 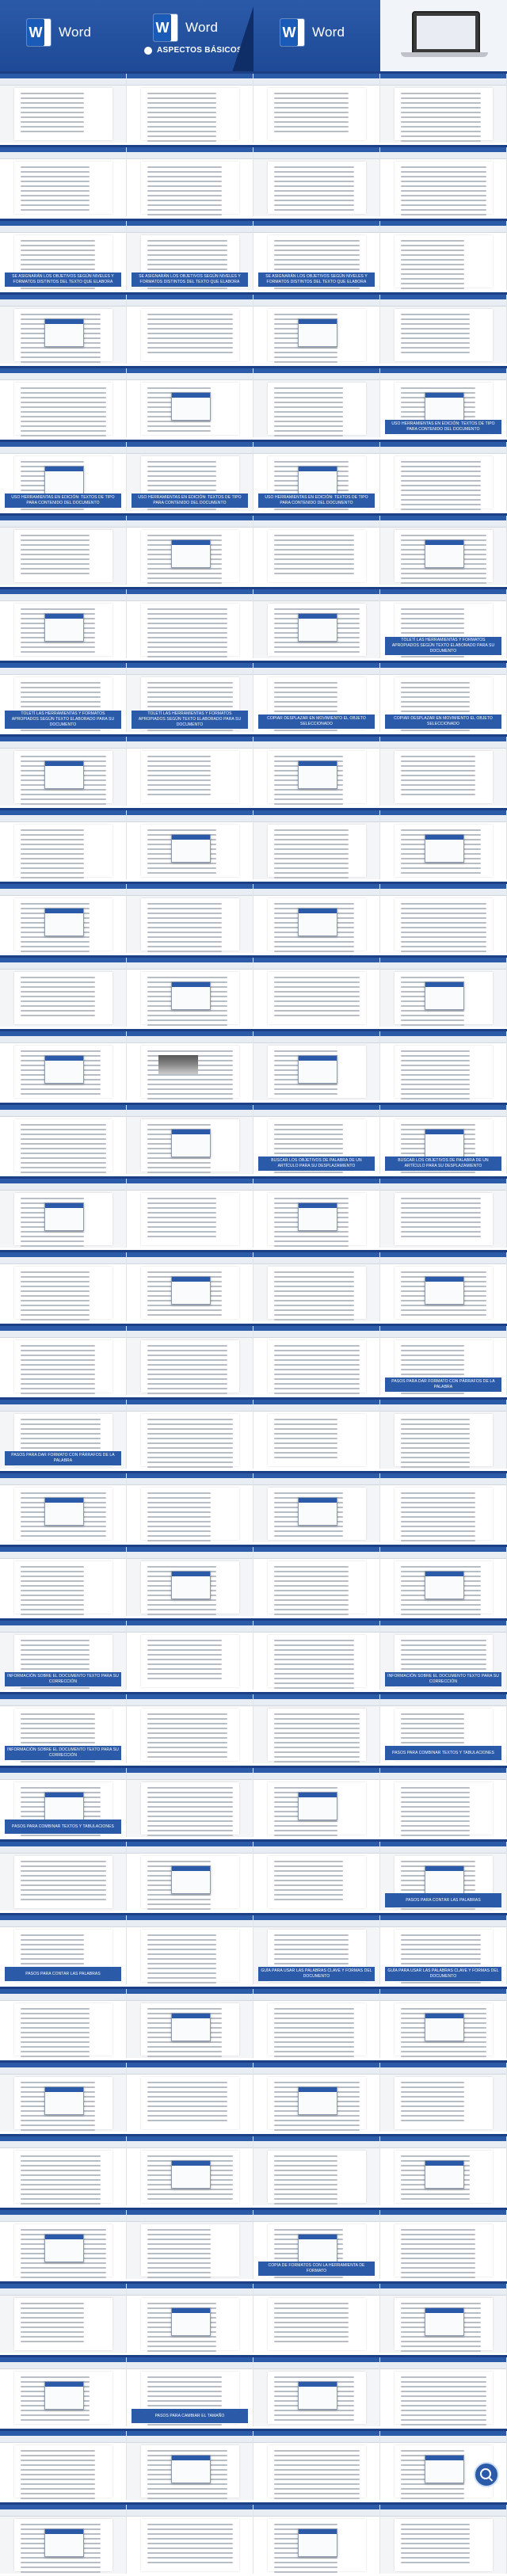 What do you see at coordinates (486, 2474) in the screenshot?
I see `zoom-icon` at bounding box center [486, 2474].